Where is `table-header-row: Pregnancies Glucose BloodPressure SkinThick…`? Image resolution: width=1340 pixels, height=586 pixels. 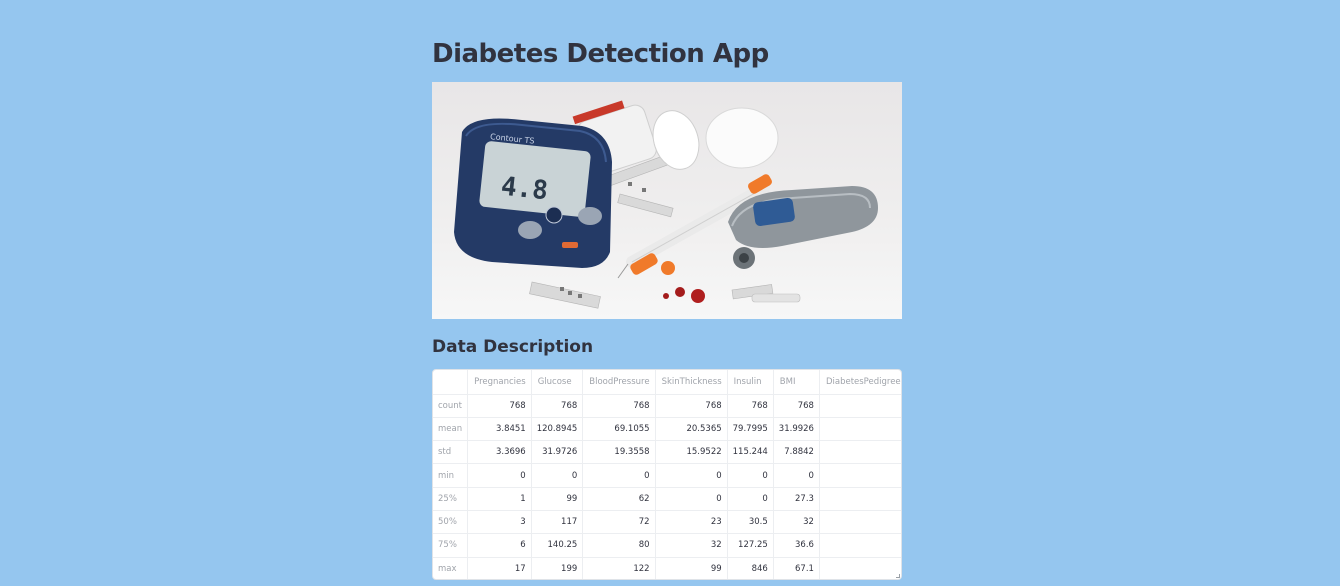
table-header-row: Pregnancies Glucose BloodPressure SkinThick… is located at coordinates (667, 382).